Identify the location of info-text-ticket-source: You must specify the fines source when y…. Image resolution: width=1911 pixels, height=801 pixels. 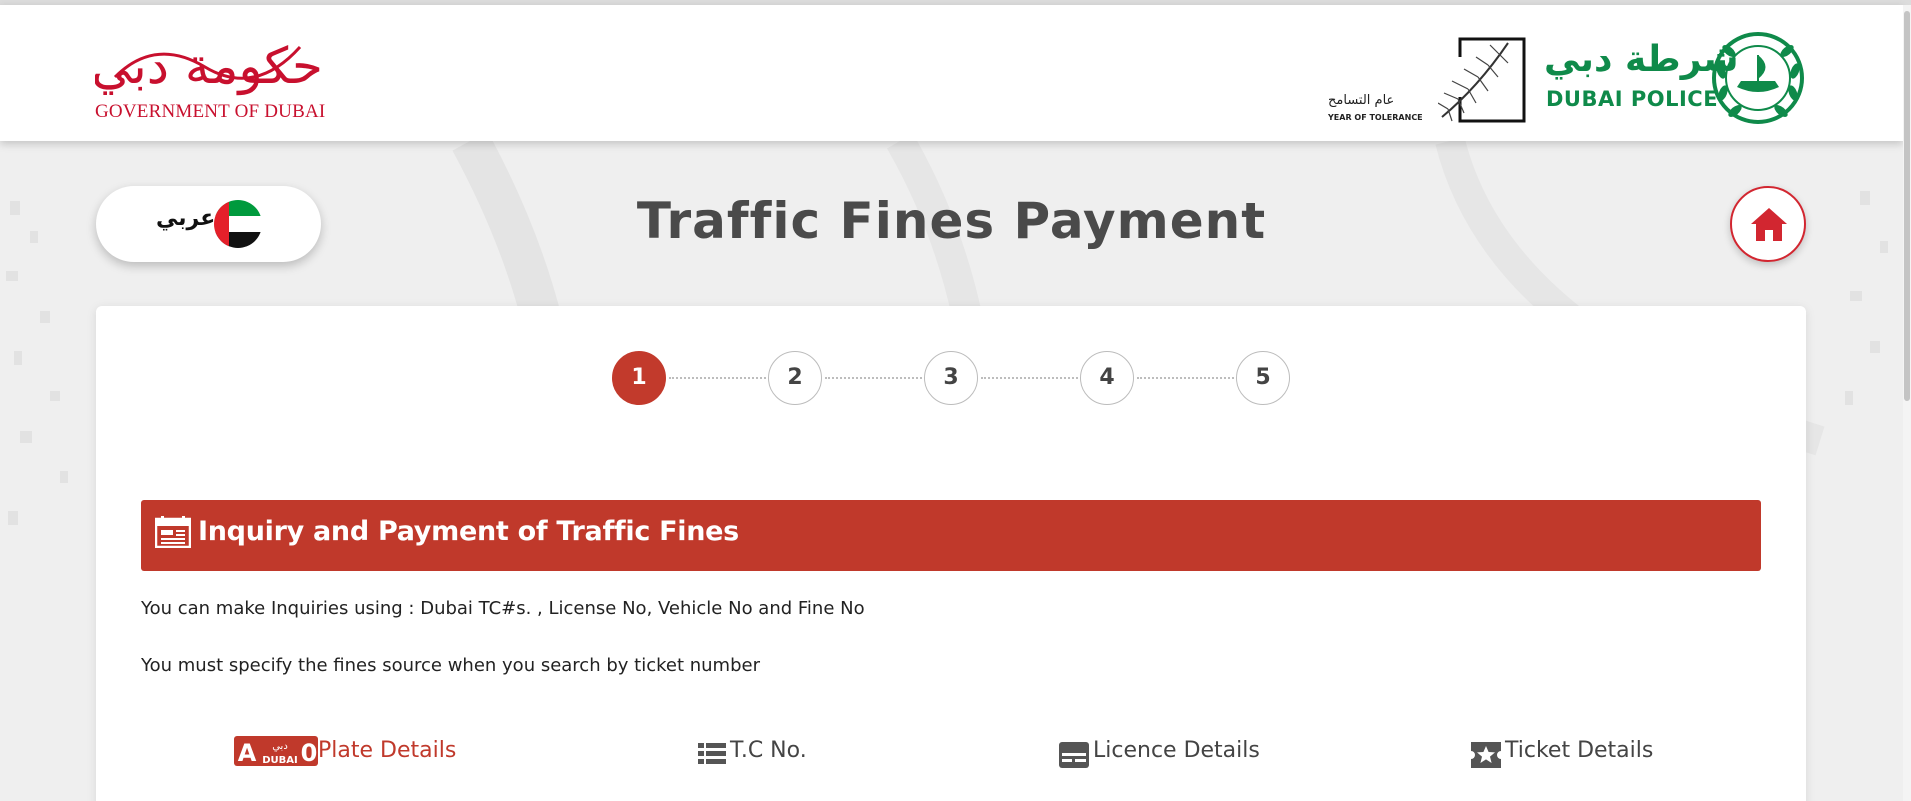
(450, 665).